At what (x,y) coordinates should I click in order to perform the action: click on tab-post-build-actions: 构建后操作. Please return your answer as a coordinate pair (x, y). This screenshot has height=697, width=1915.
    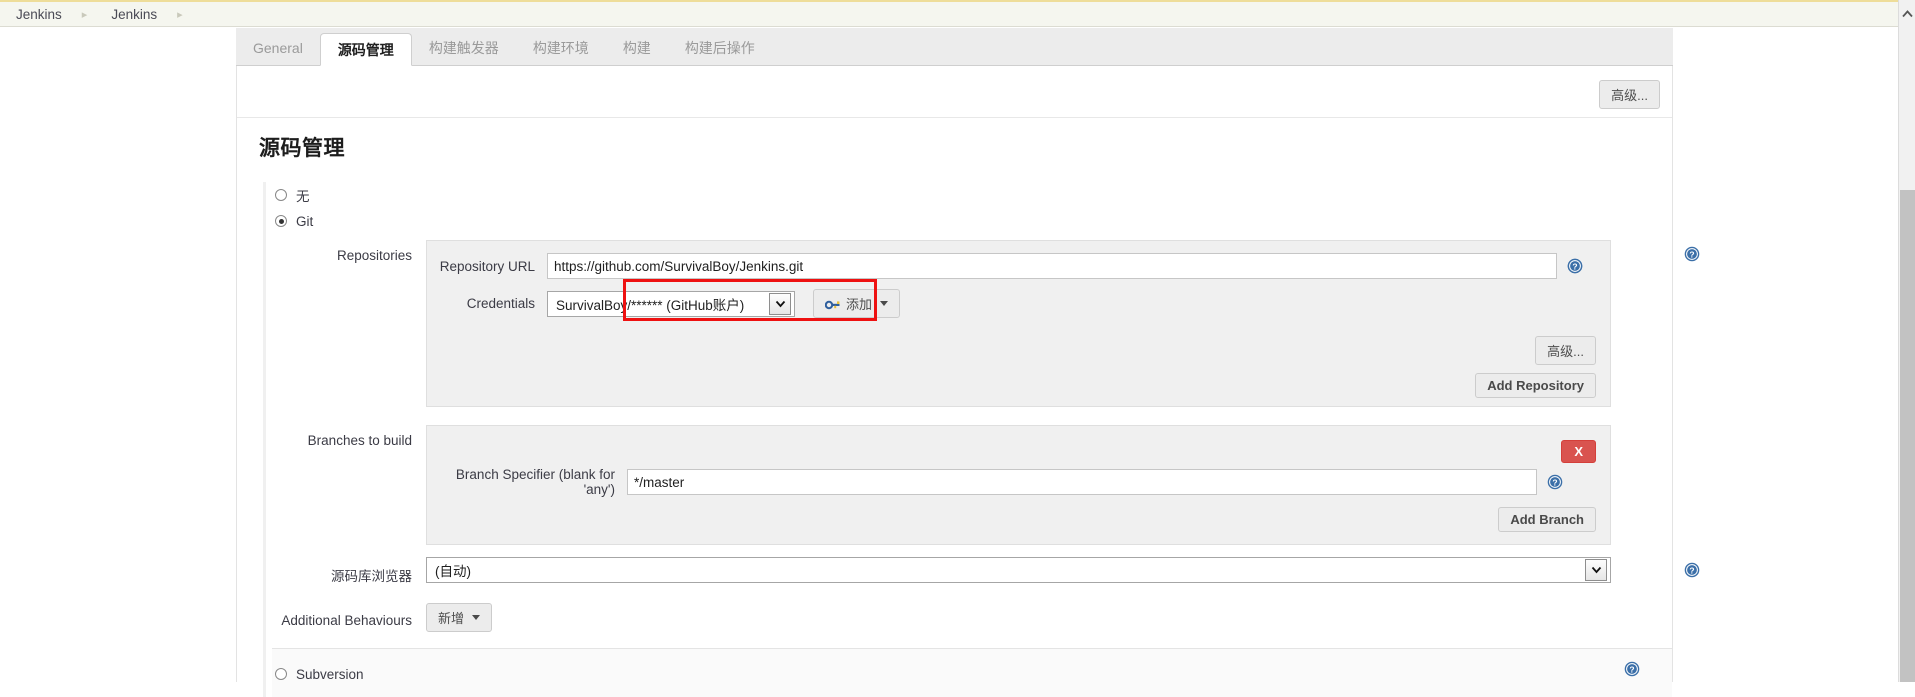
    Looking at the image, I should click on (720, 48).